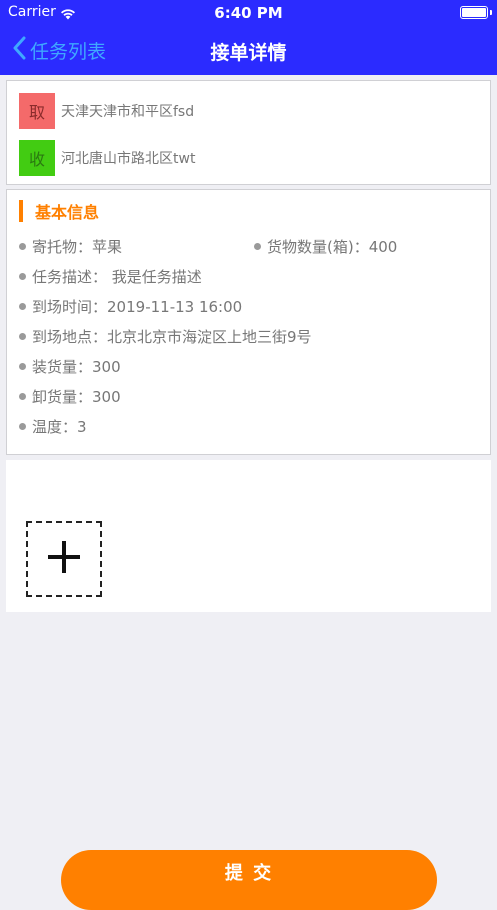 The height and width of the screenshot is (910, 497). I want to click on battery-cap, so click(491, 12).